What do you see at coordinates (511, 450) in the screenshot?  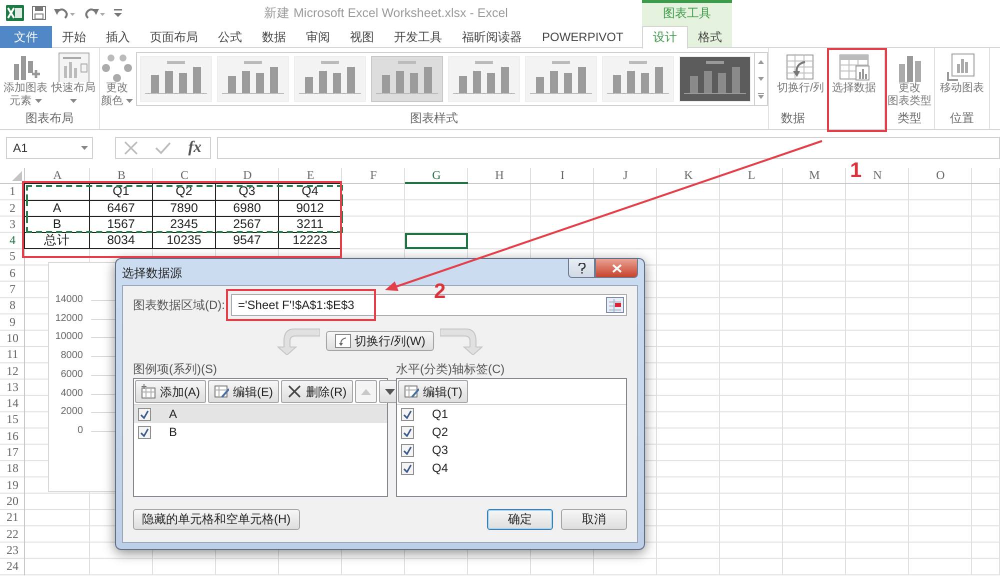 I see `category-item: Q3` at bounding box center [511, 450].